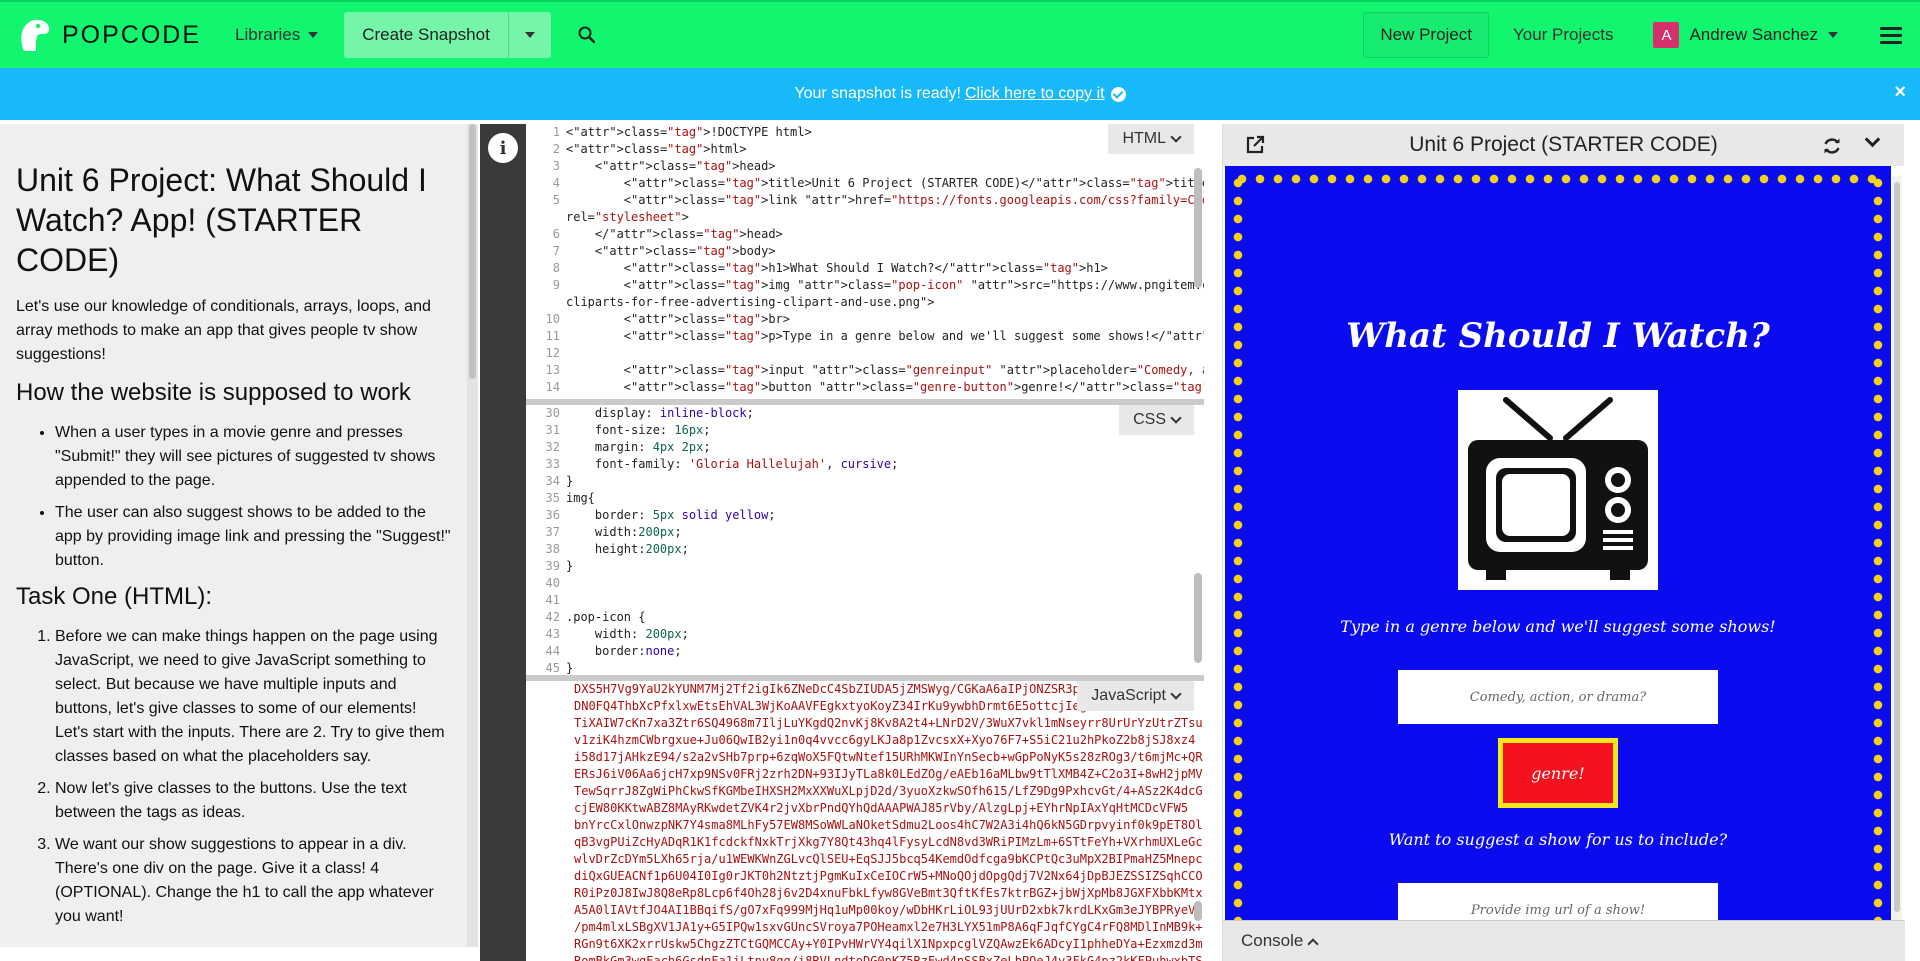 The width and height of the screenshot is (1920, 961). What do you see at coordinates (689, 132) in the screenshot?
I see `code-text: <"attr">class="tag">!DOCTYPE html>` at bounding box center [689, 132].